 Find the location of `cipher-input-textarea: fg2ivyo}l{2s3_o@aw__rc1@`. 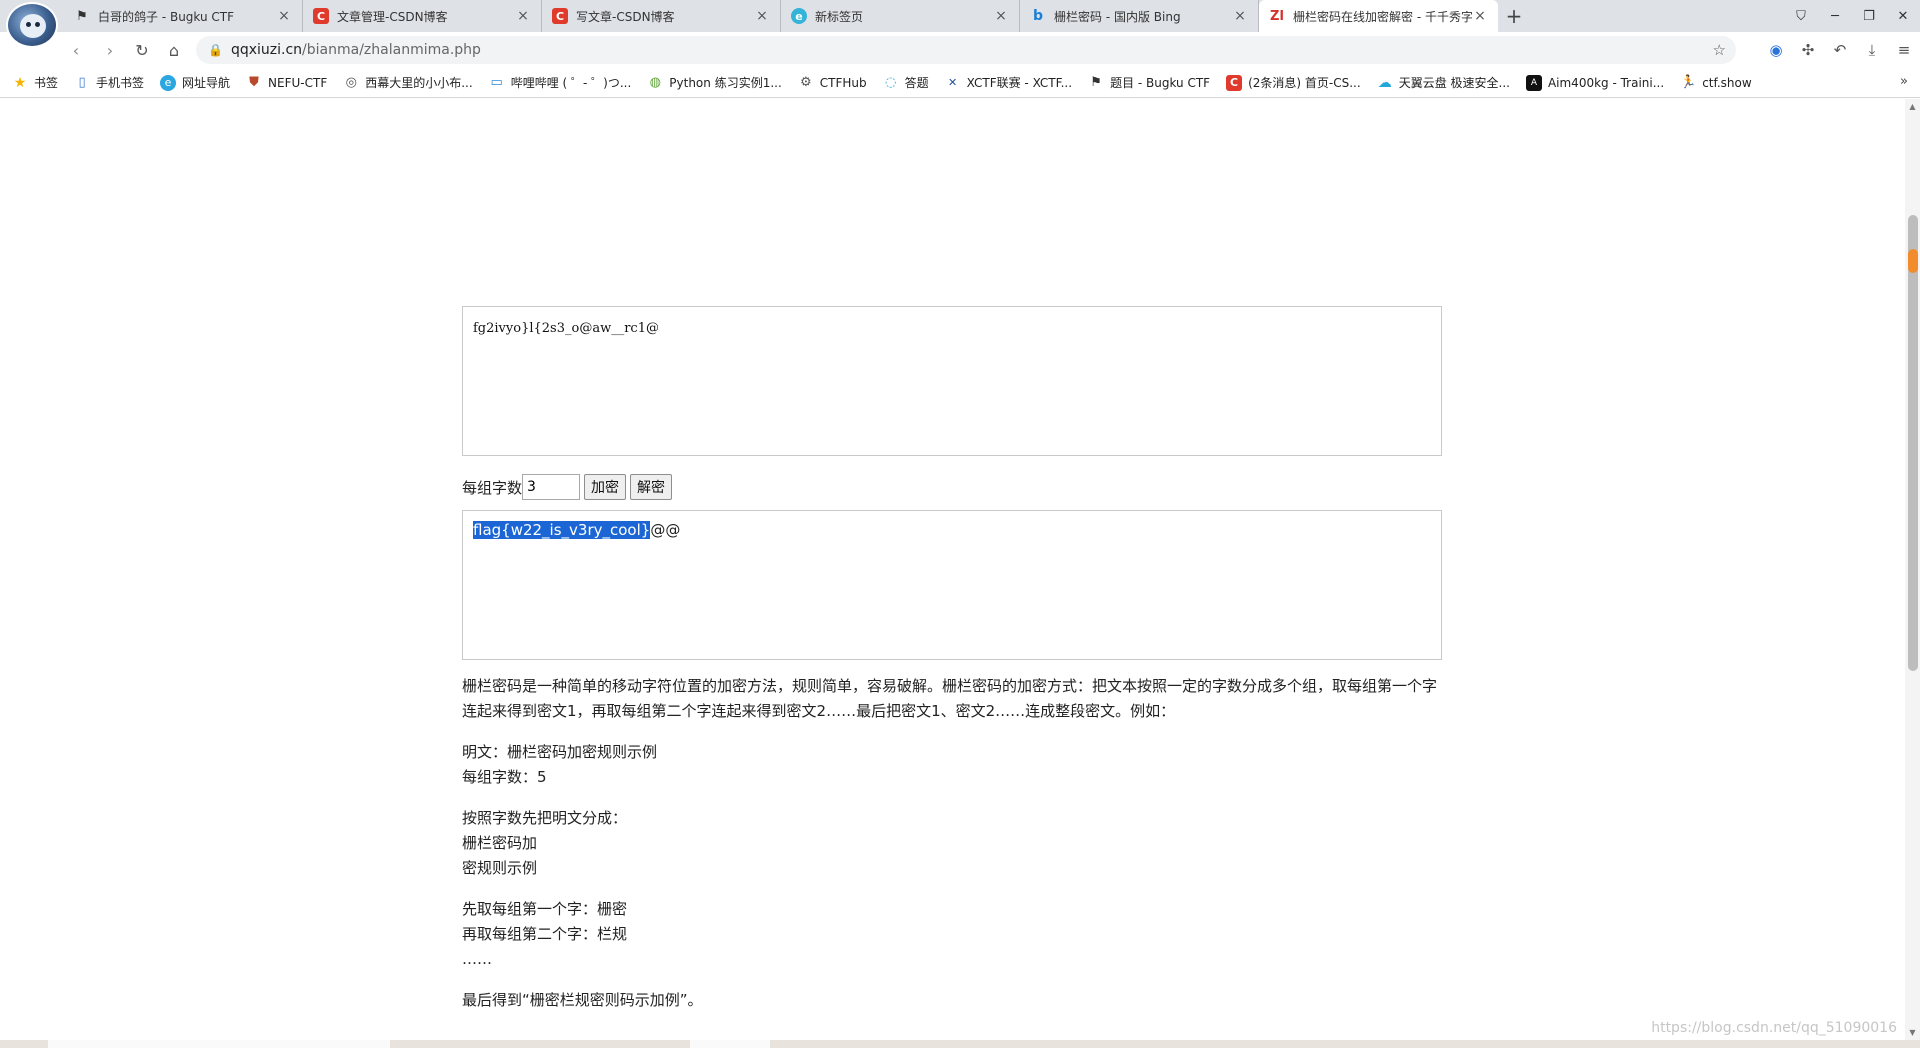

cipher-input-textarea: fg2ivyo}l{2s3_o@aw__rc1@ is located at coordinates (952, 381).